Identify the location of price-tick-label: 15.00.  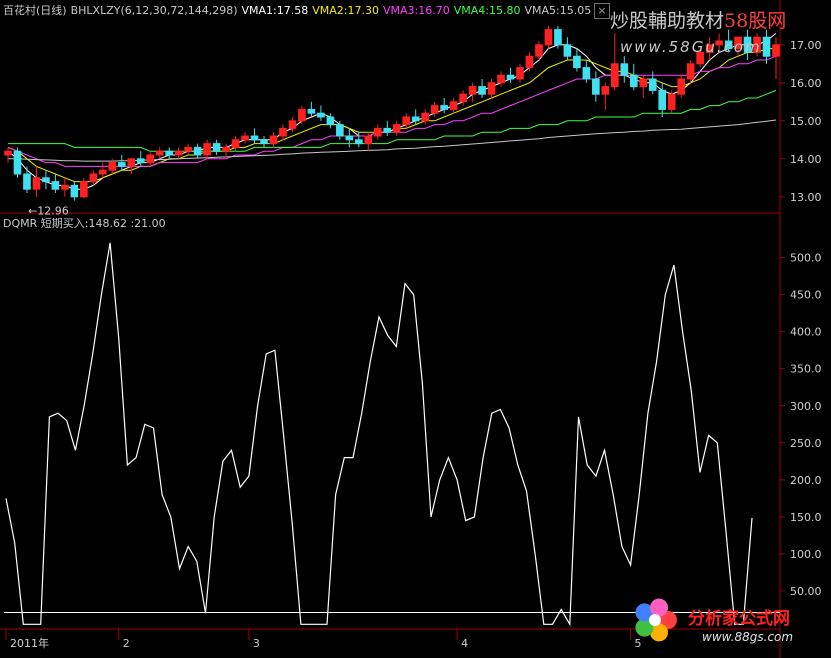
(806, 121).